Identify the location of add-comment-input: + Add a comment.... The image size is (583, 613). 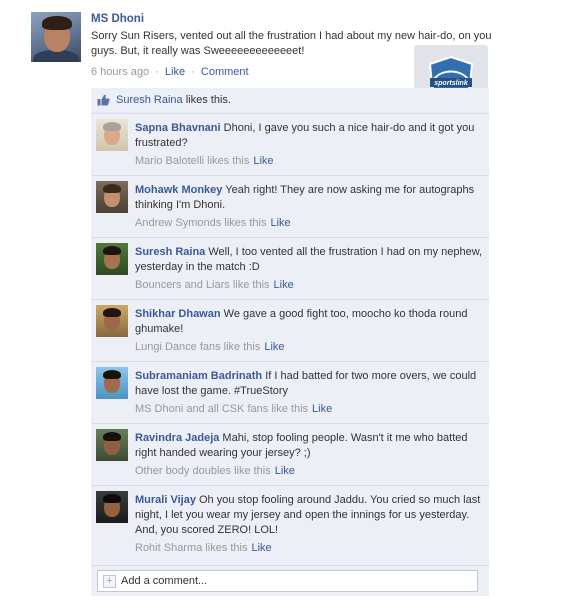
(287, 581).